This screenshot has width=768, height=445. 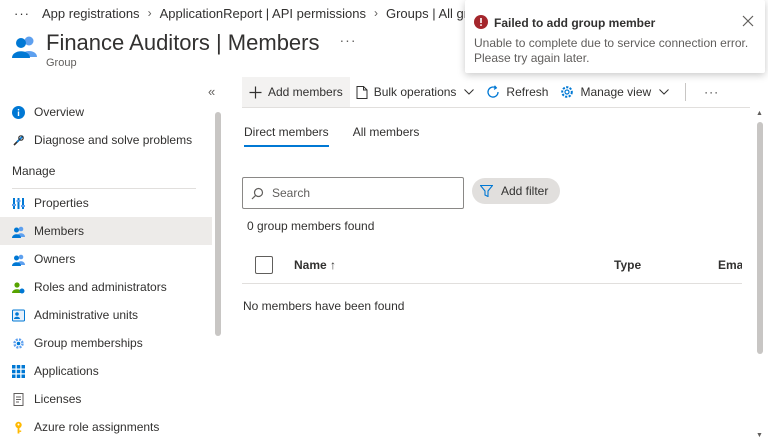 What do you see at coordinates (748, 21) in the screenshot?
I see `close-icon` at bounding box center [748, 21].